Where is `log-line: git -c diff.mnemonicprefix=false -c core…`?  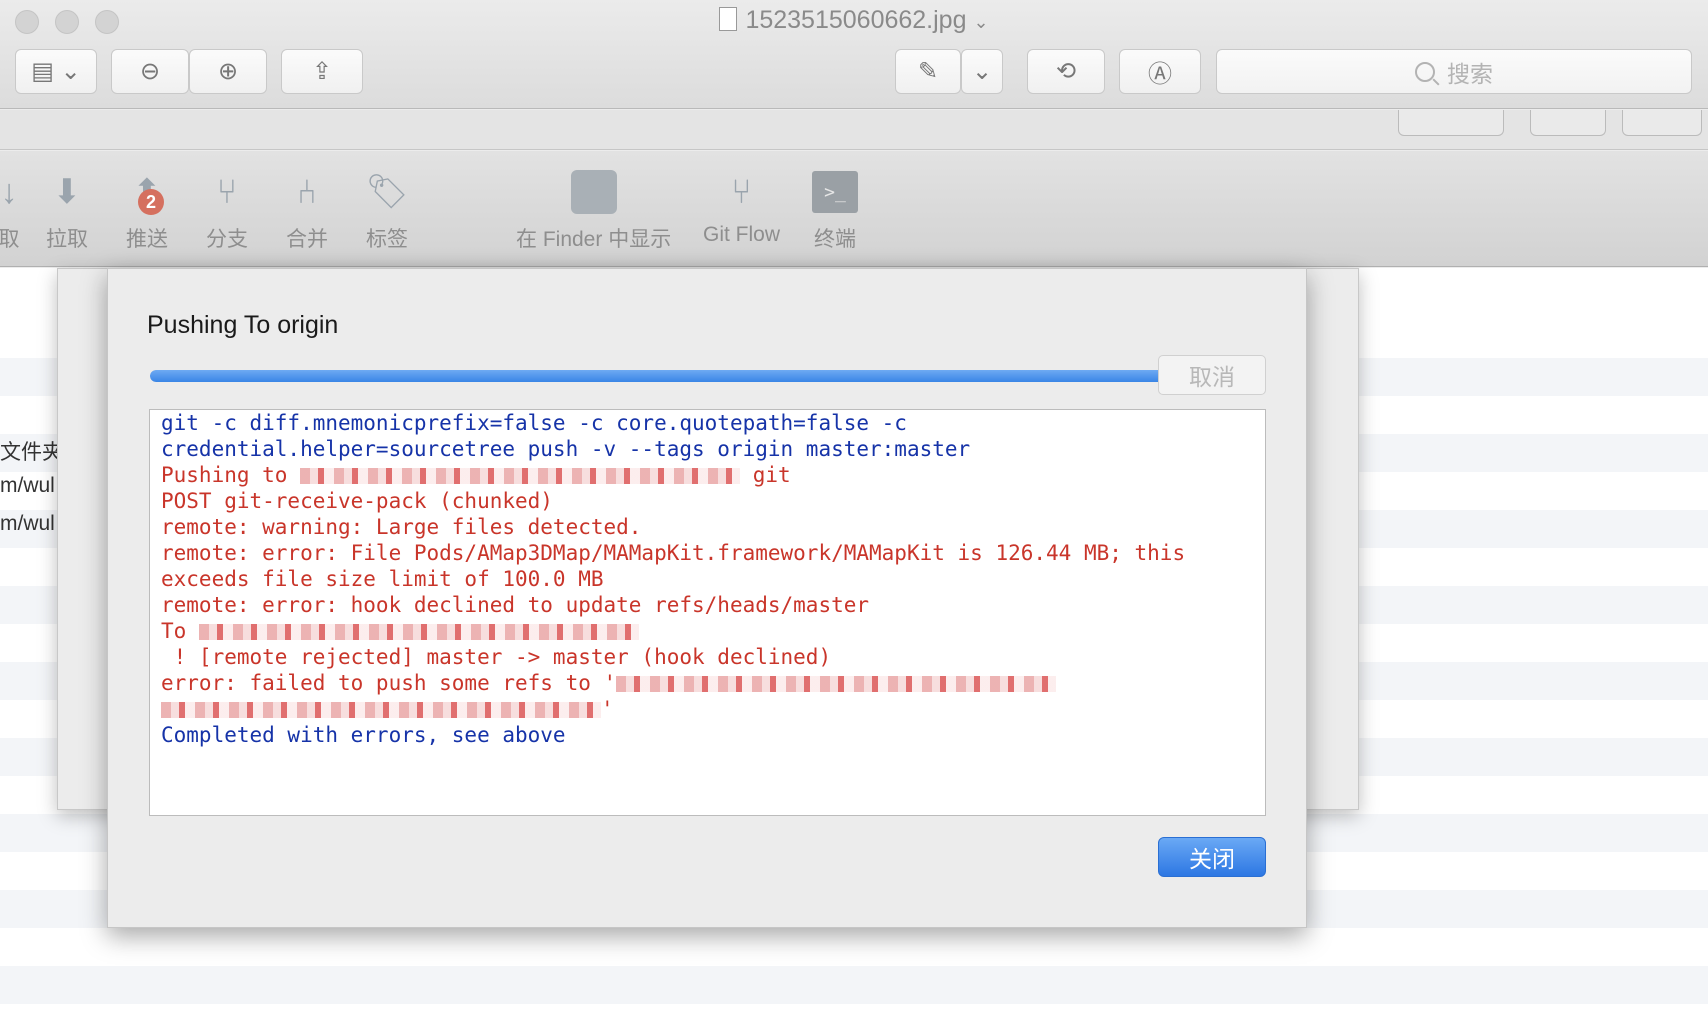 log-line: git -c diff.mnemonicprefix=false -c core… is located at coordinates (713, 423).